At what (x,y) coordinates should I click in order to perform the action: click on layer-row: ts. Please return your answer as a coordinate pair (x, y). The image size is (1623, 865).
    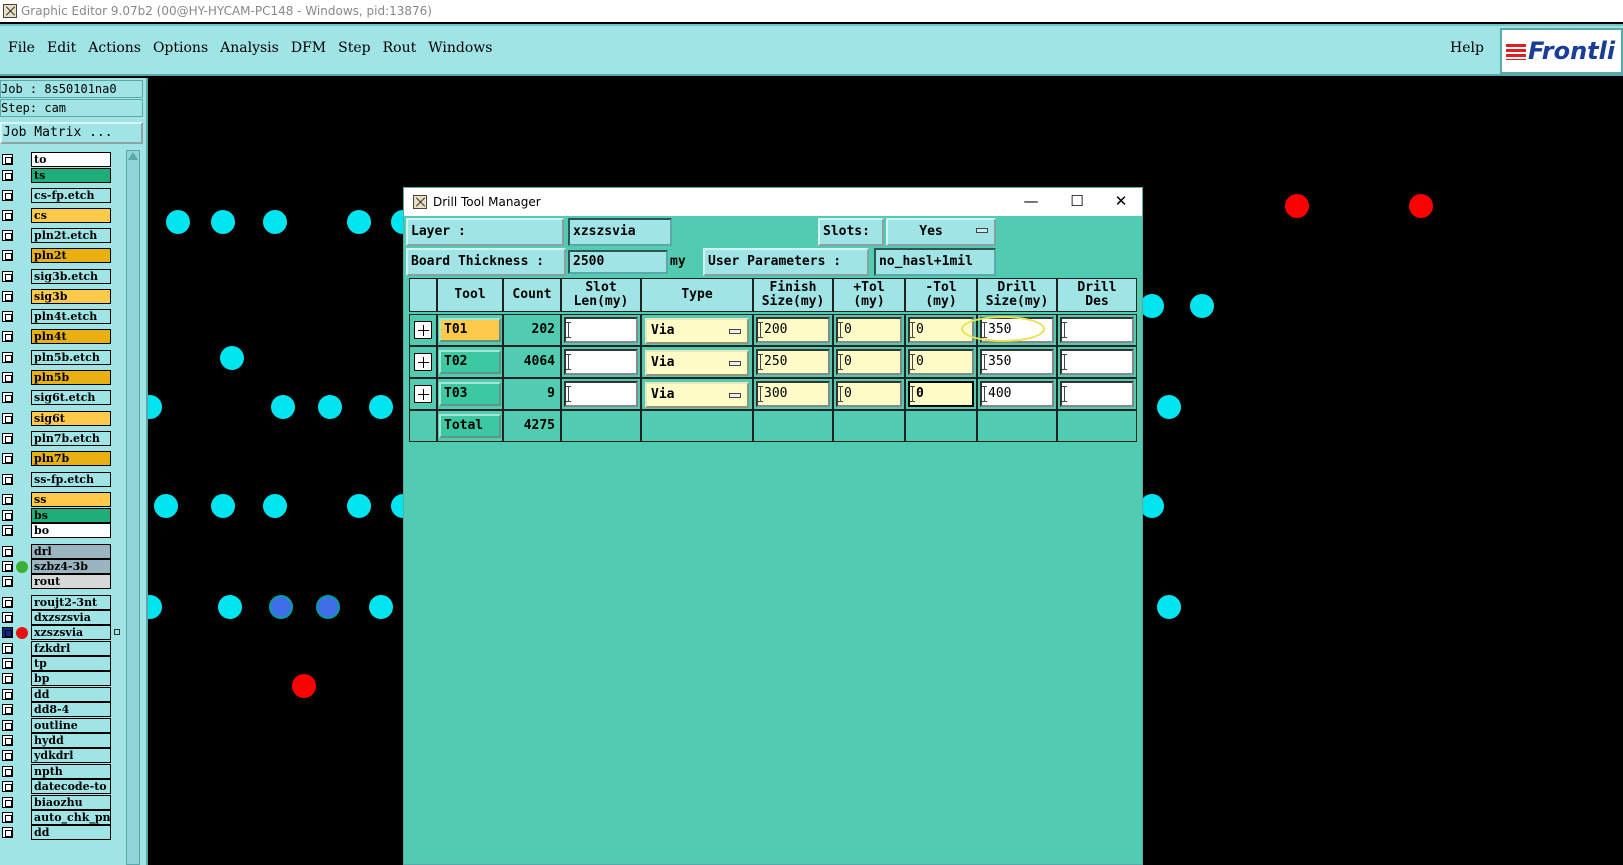
    Looking at the image, I should click on (62, 175).